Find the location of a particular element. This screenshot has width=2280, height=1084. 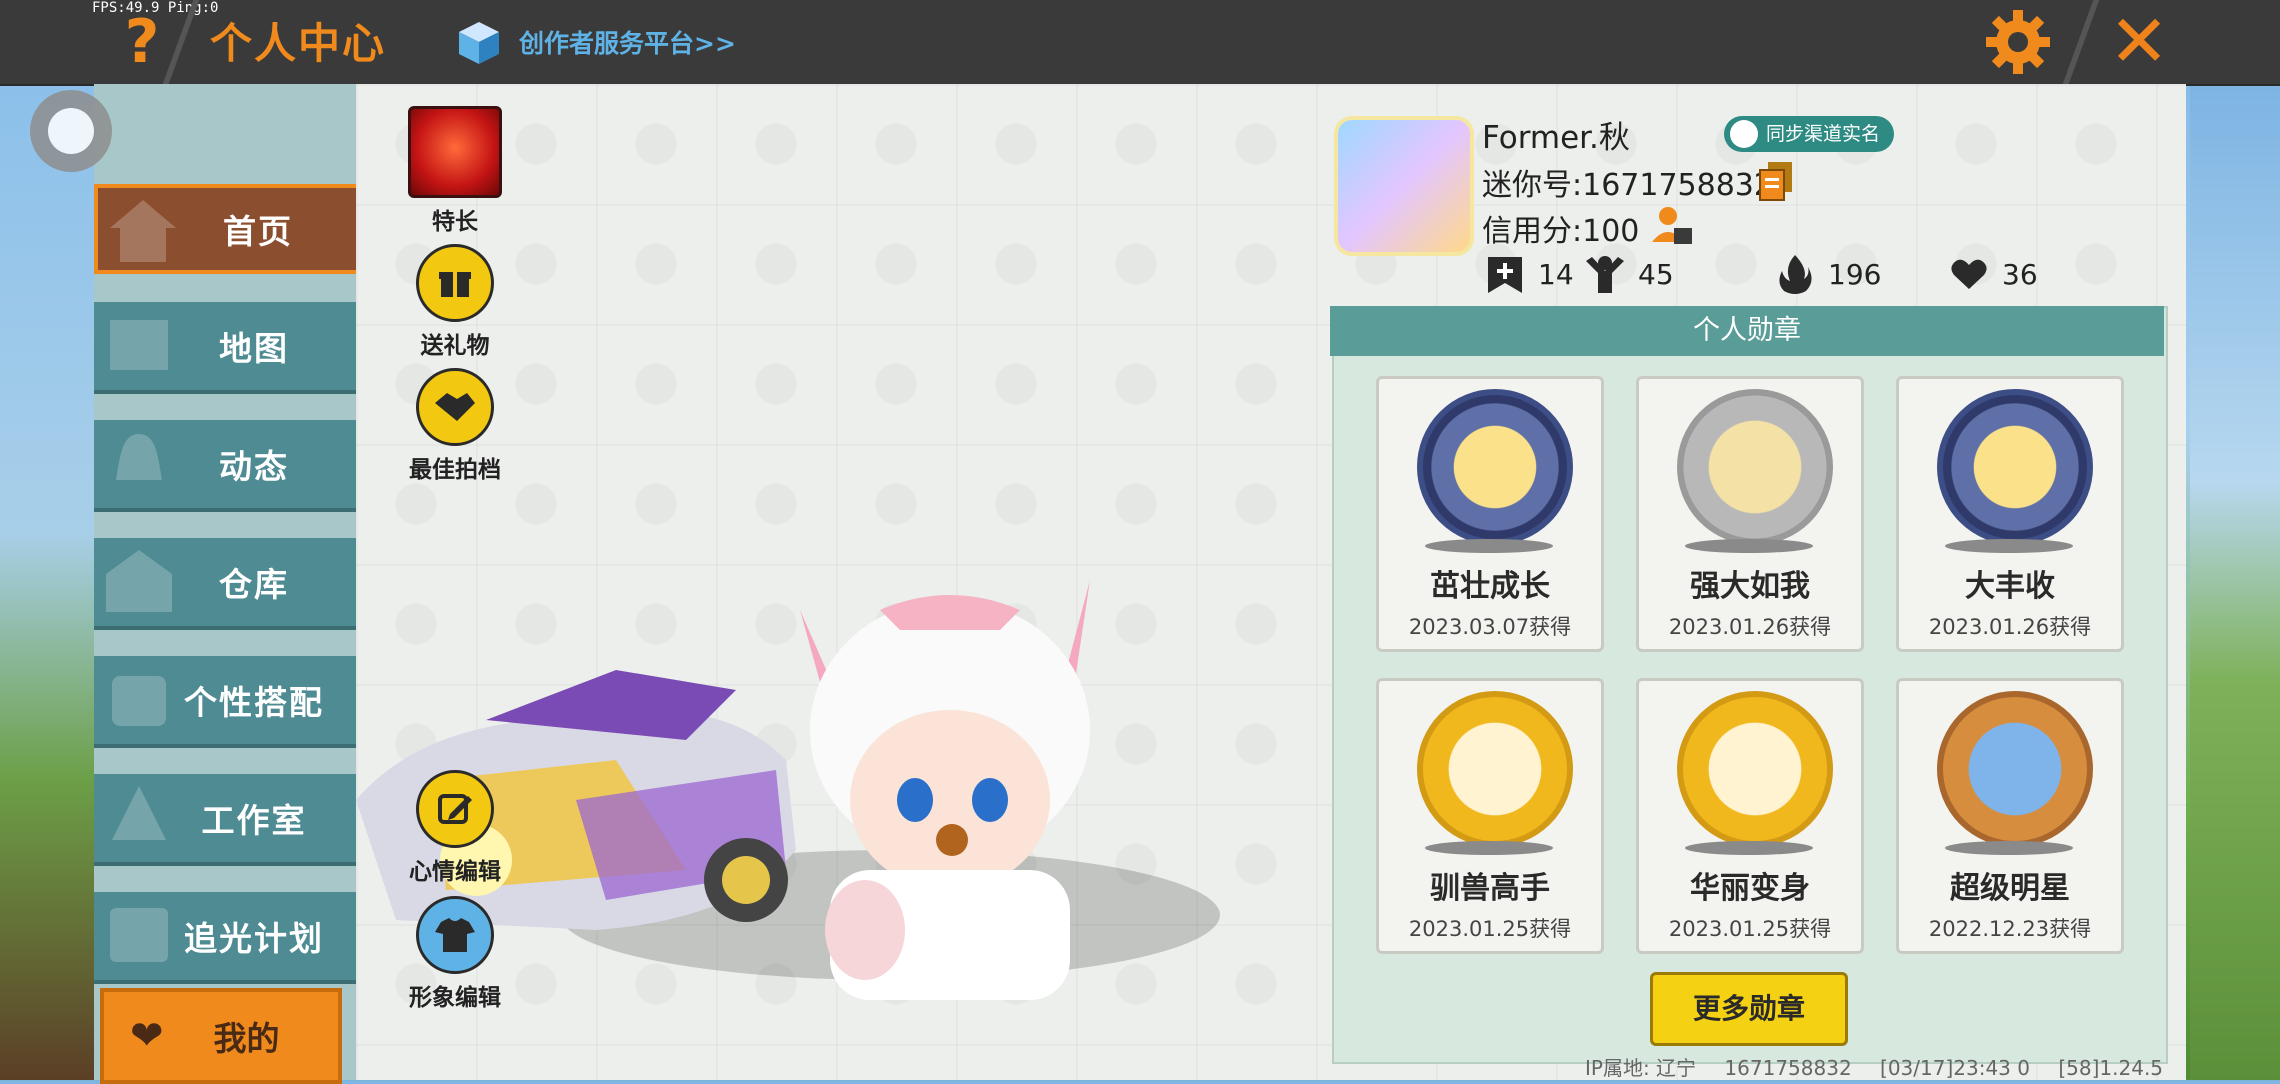

house-icon is located at coordinates (143, 231).